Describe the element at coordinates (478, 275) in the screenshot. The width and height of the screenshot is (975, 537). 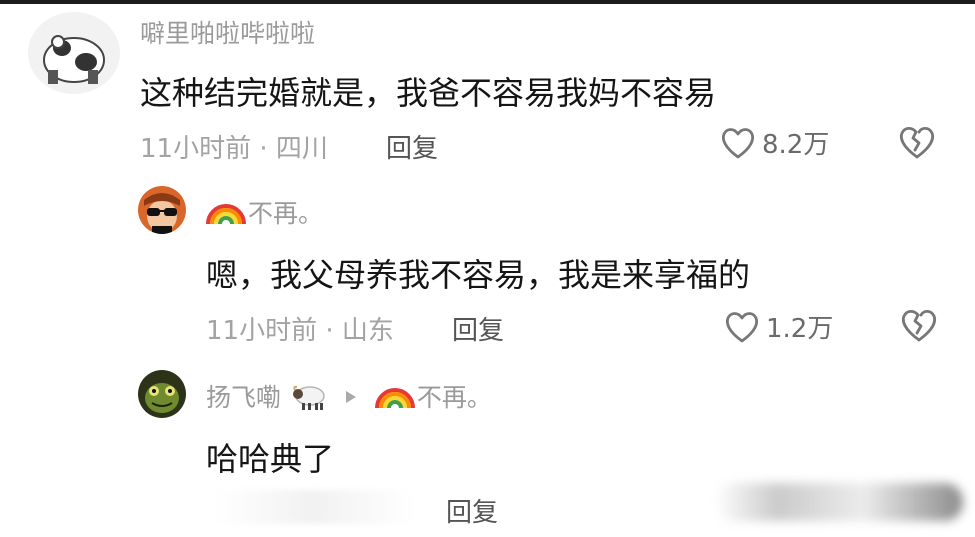
I see `comment-text: 嗯，我父母养我不容易，我是来享福的` at that location.